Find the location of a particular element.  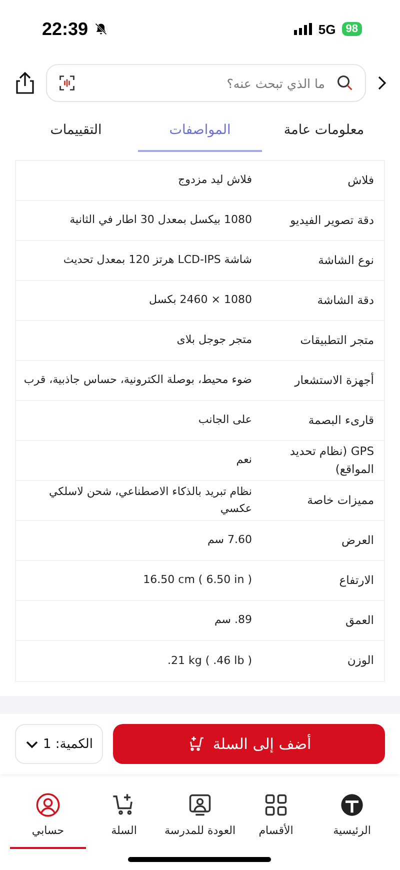

logo-icon is located at coordinates (352, 805).